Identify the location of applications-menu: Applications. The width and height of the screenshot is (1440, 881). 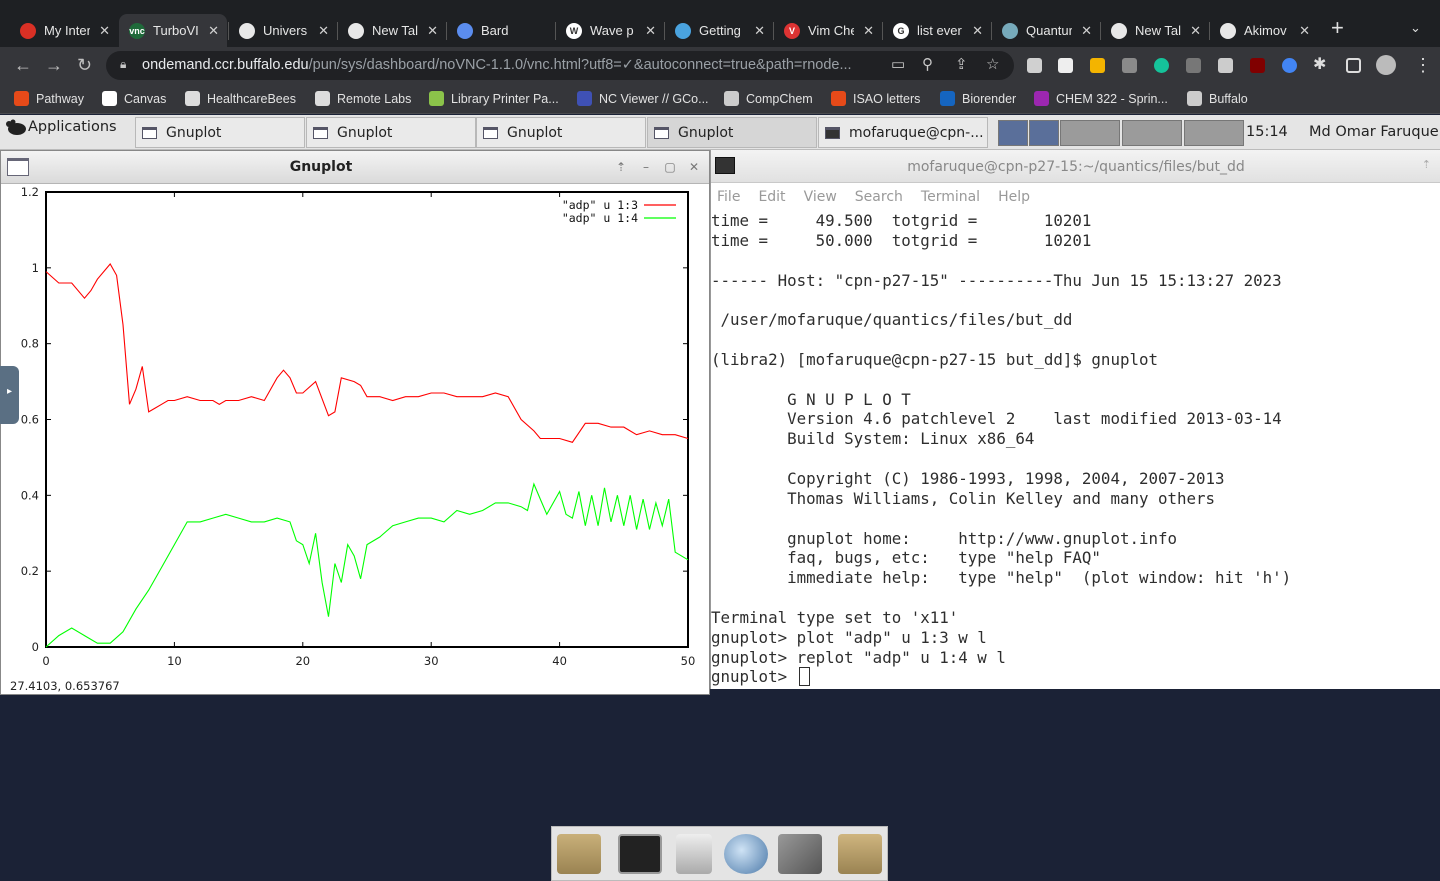
(60, 127).